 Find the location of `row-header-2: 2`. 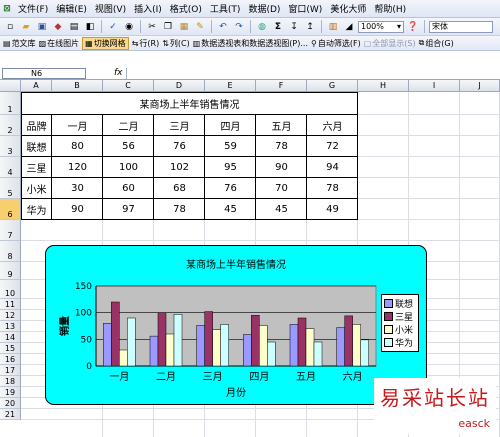

row-header-2: 2 is located at coordinates (10, 125).